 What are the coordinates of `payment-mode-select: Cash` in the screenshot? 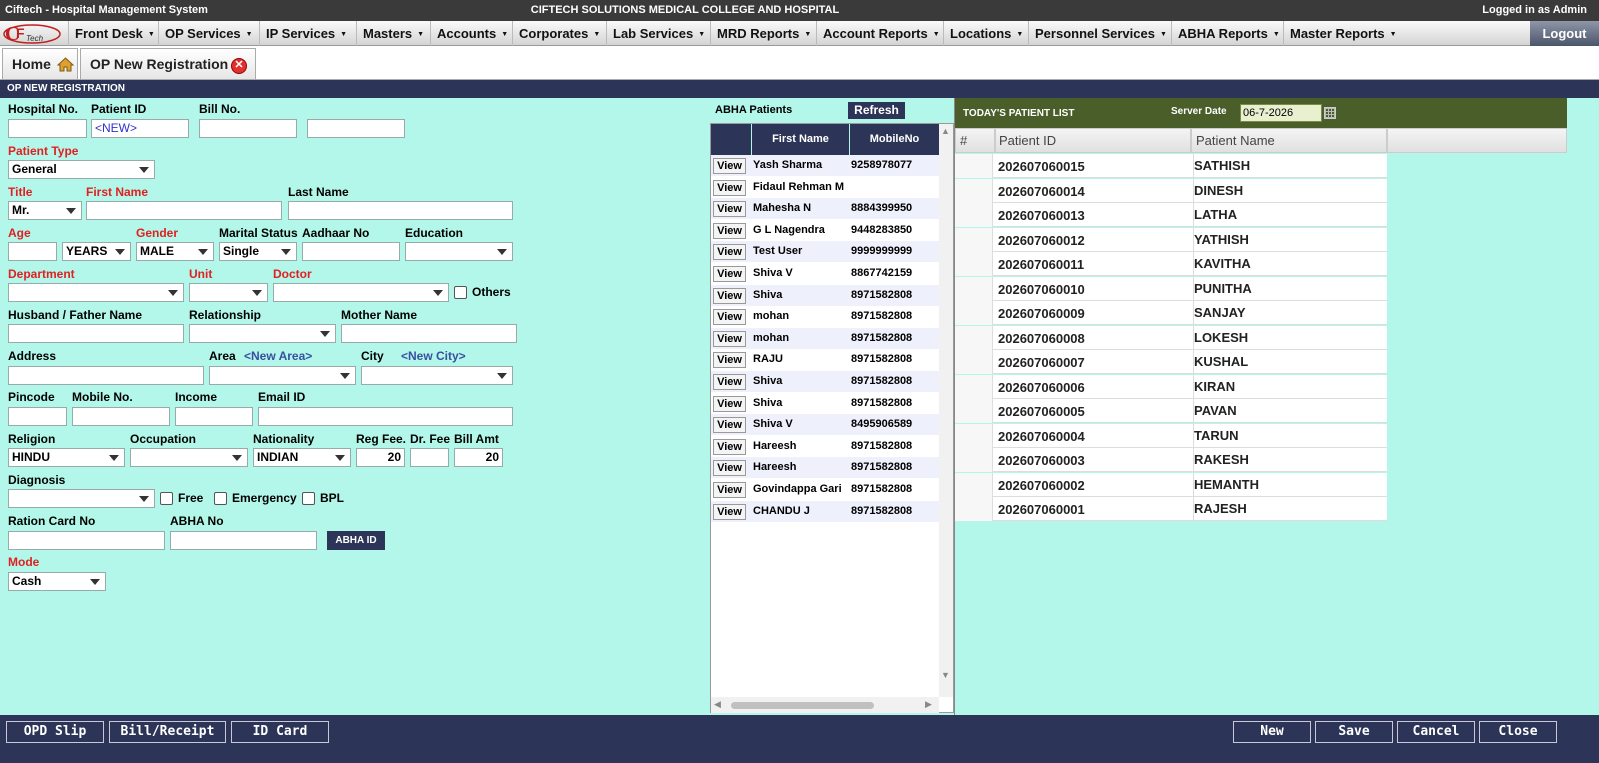 It's located at (57, 581).